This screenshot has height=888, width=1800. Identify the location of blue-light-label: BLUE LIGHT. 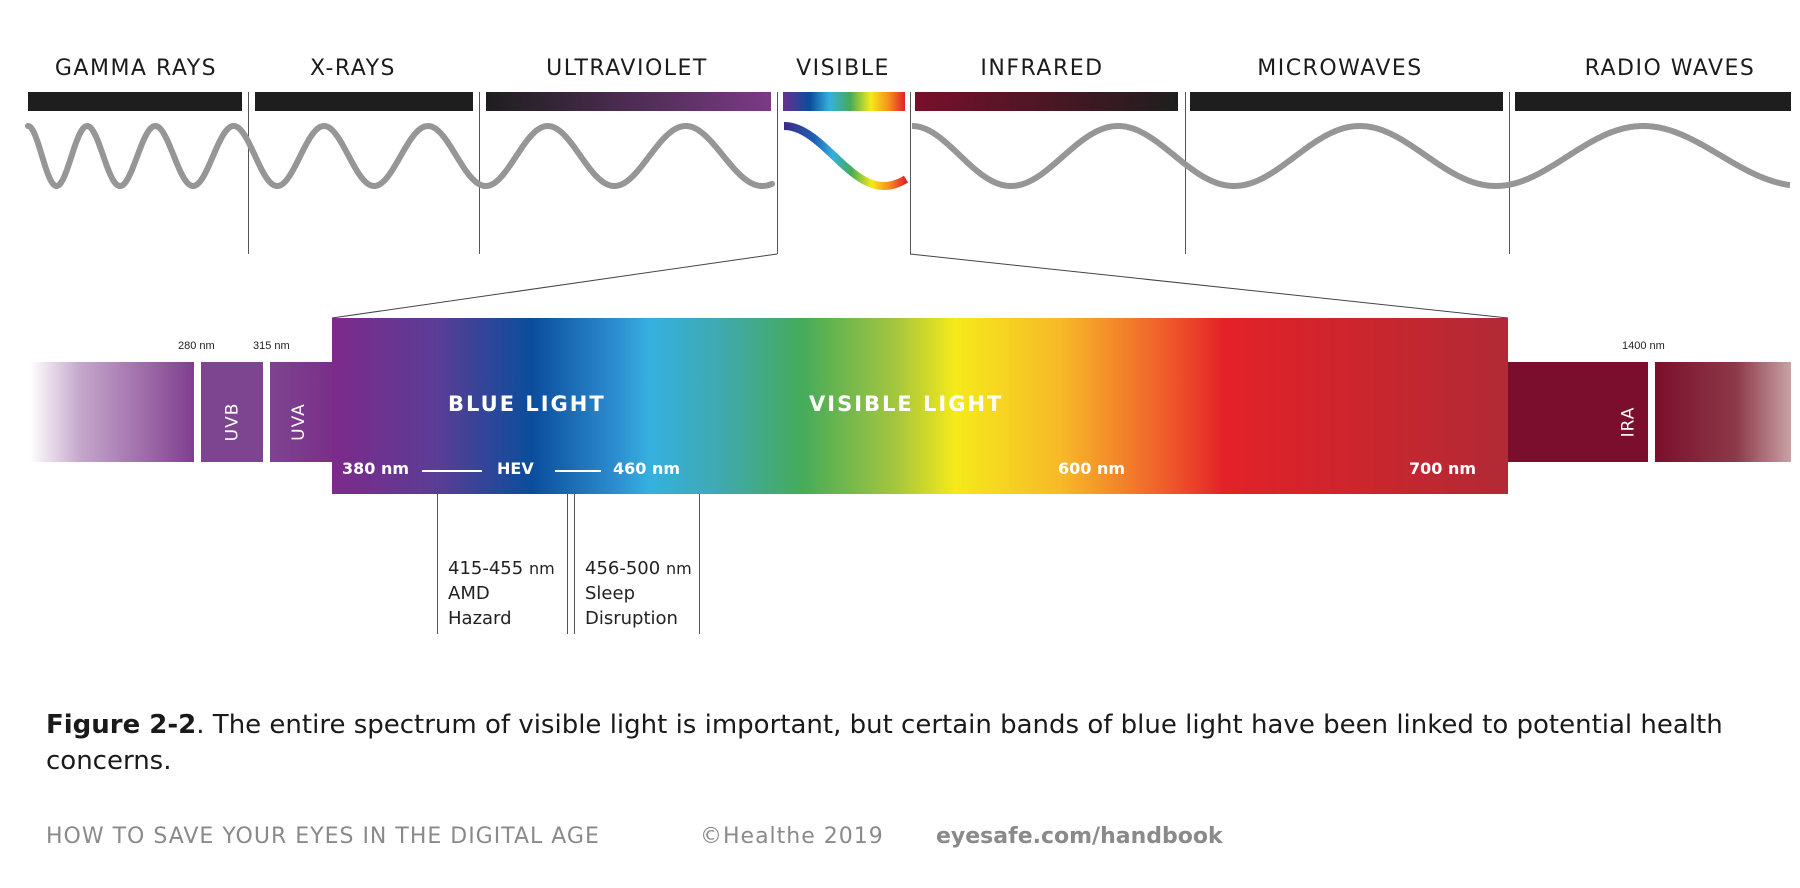
(527, 404).